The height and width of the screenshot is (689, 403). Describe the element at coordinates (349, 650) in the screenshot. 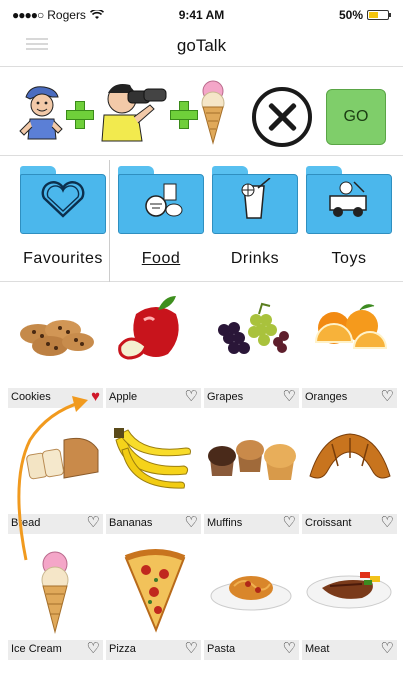

I see `item-footer: Meat ♡` at that location.